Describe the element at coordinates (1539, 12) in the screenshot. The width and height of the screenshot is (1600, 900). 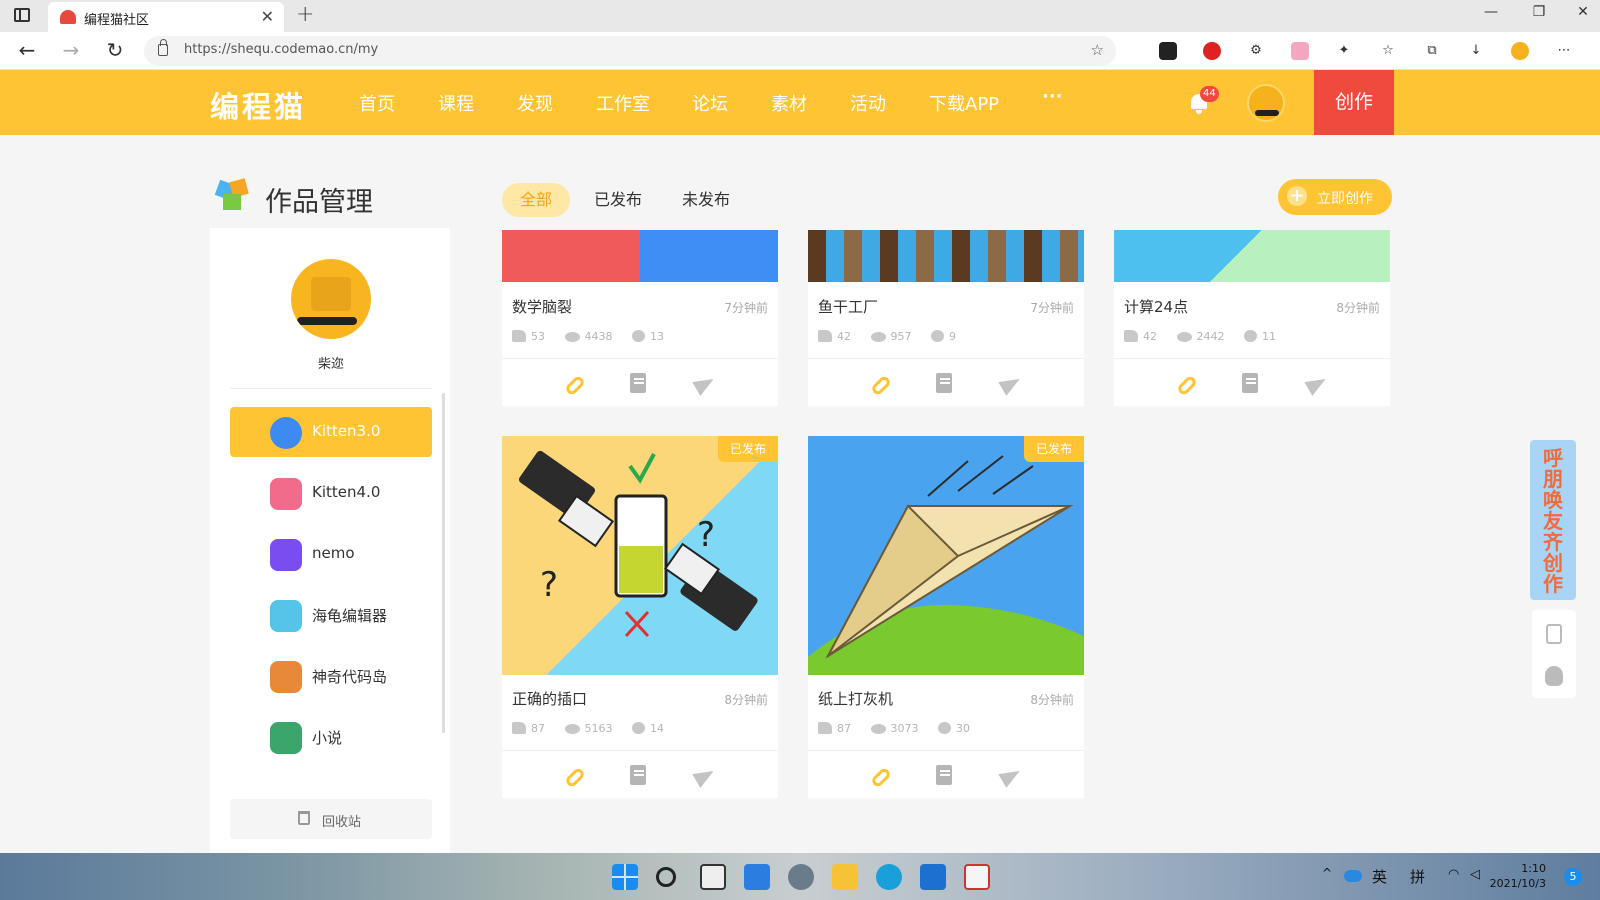
I see `restore-button: ❐` at that location.